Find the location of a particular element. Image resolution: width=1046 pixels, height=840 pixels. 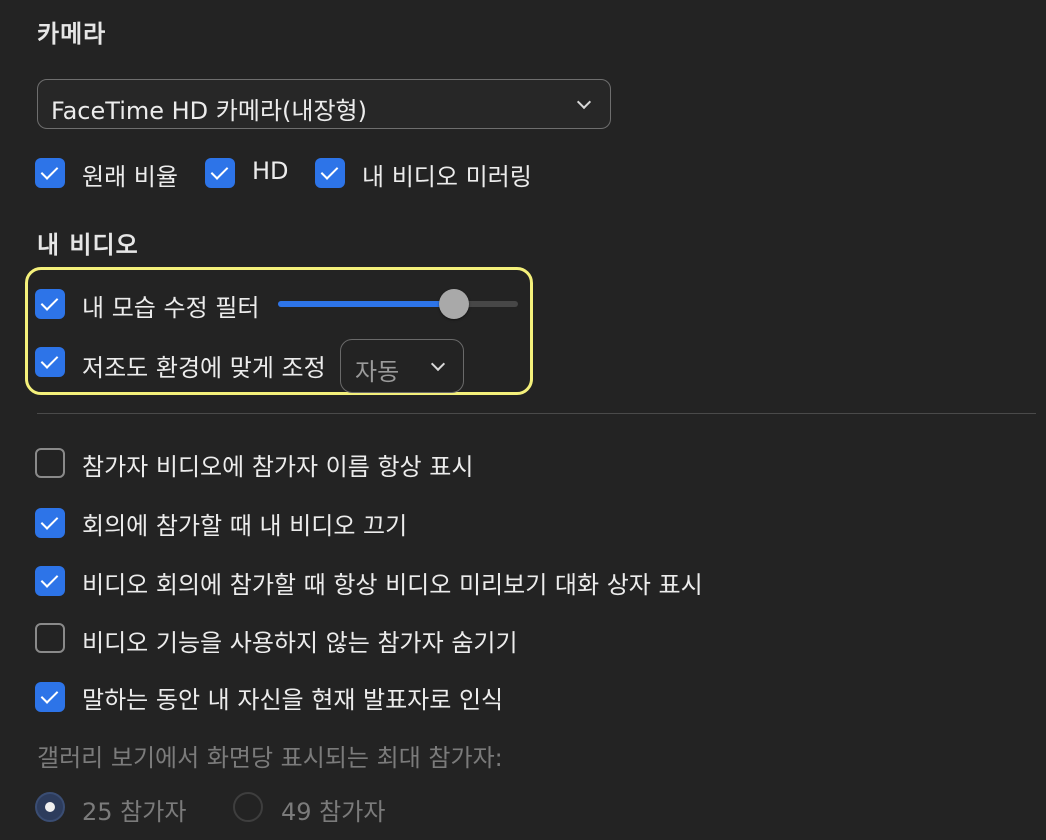

touch-up-slider-fill is located at coordinates (366, 304).